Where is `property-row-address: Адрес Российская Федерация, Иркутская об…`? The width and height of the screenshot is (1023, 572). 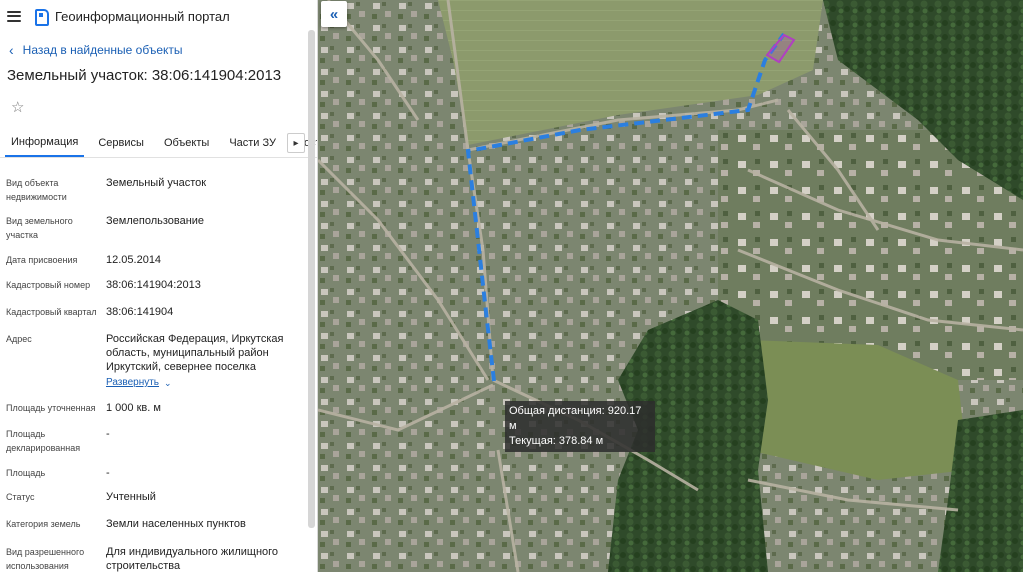
property-row-address: Адрес Российская Федерация, Иркутская об… is located at coordinates (153, 361).